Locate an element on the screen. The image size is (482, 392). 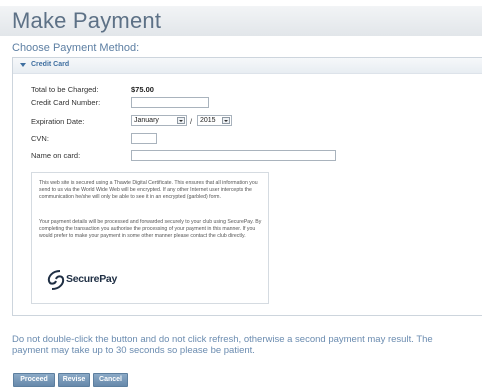
section-heading: Choose Payment Method: is located at coordinates (76, 48).